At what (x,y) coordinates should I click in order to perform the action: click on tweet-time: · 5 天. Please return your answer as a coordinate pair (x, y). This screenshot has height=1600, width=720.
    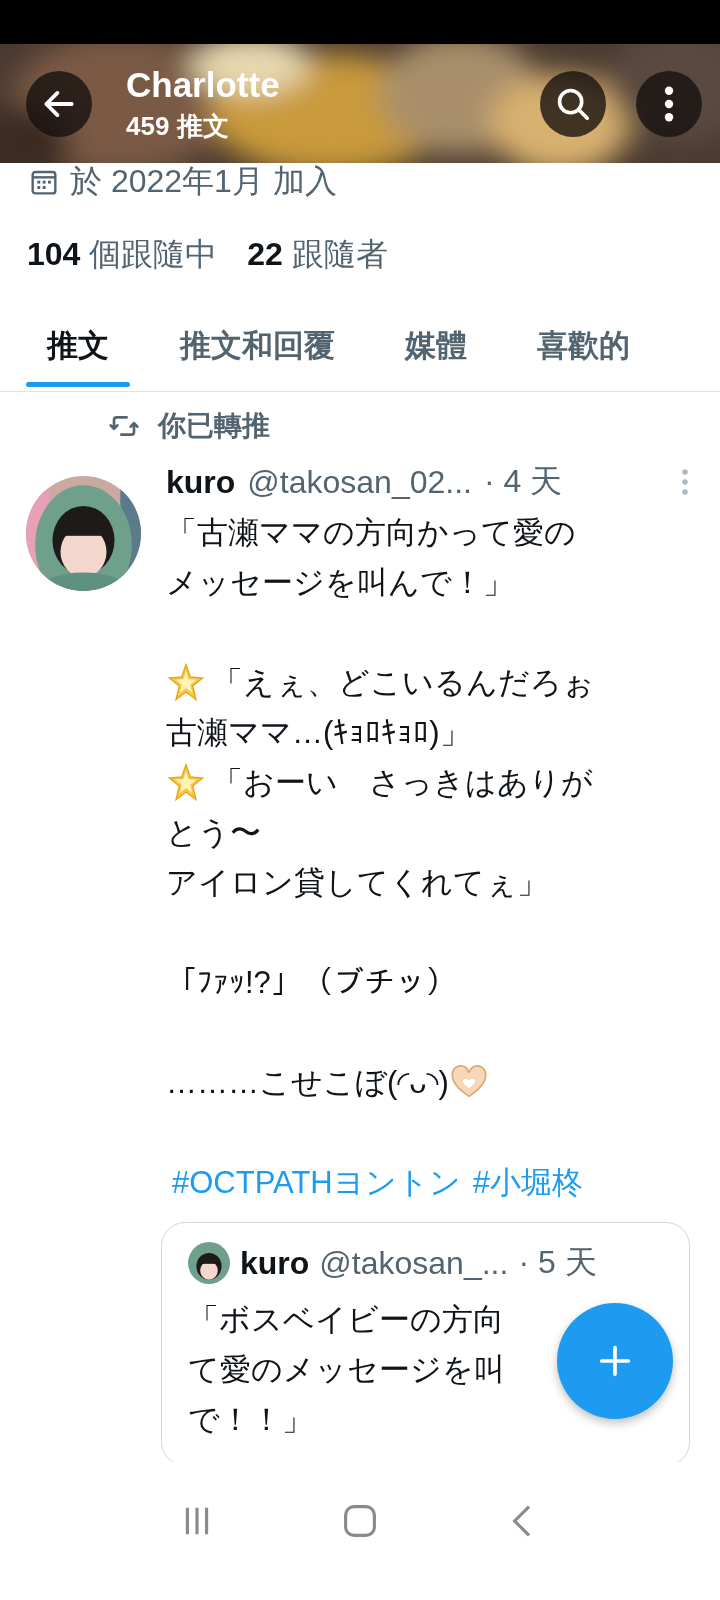
    Looking at the image, I should click on (557, 1262).